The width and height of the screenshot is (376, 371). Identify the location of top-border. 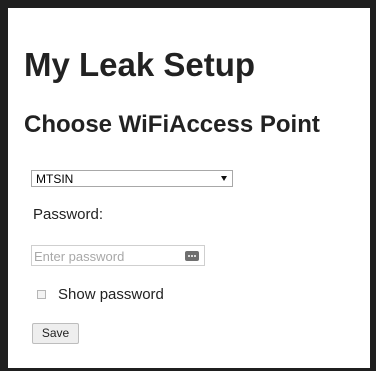
(188, 4).